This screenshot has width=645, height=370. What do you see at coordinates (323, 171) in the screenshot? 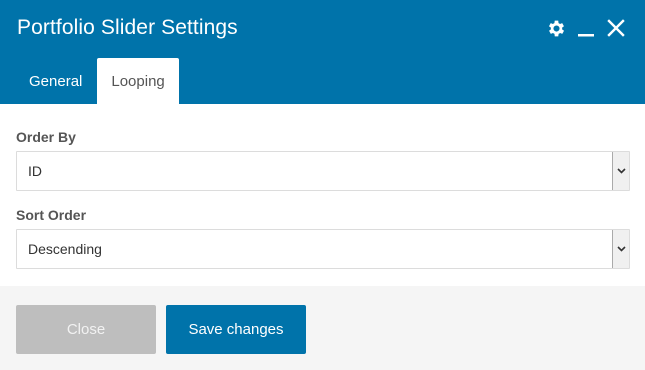
I see `order-by-select: ID` at bounding box center [323, 171].